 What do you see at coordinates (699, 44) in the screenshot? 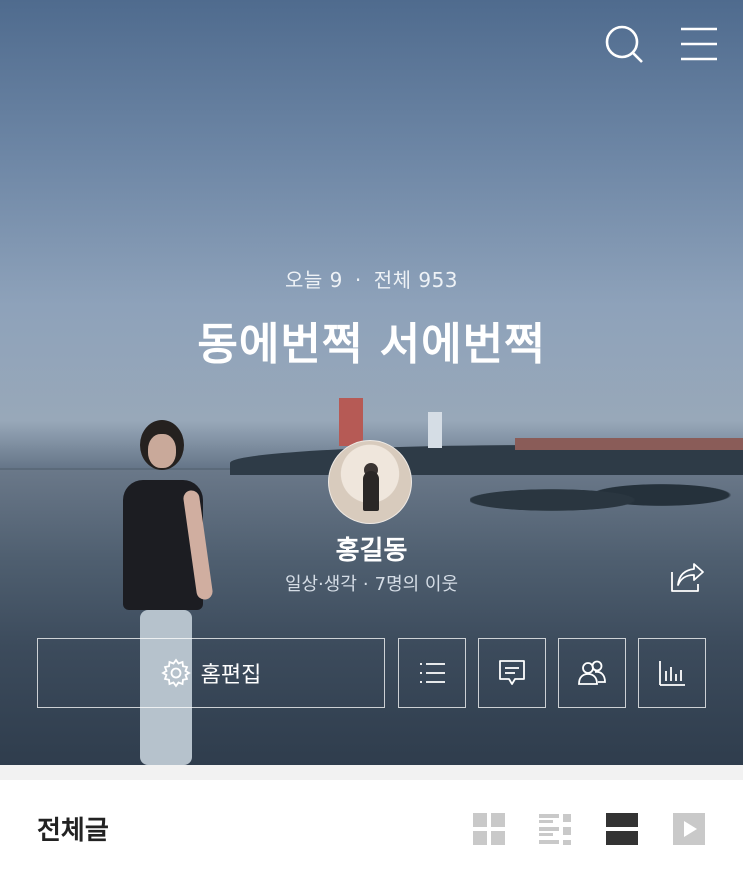
I see `hamburger-menu-icon` at bounding box center [699, 44].